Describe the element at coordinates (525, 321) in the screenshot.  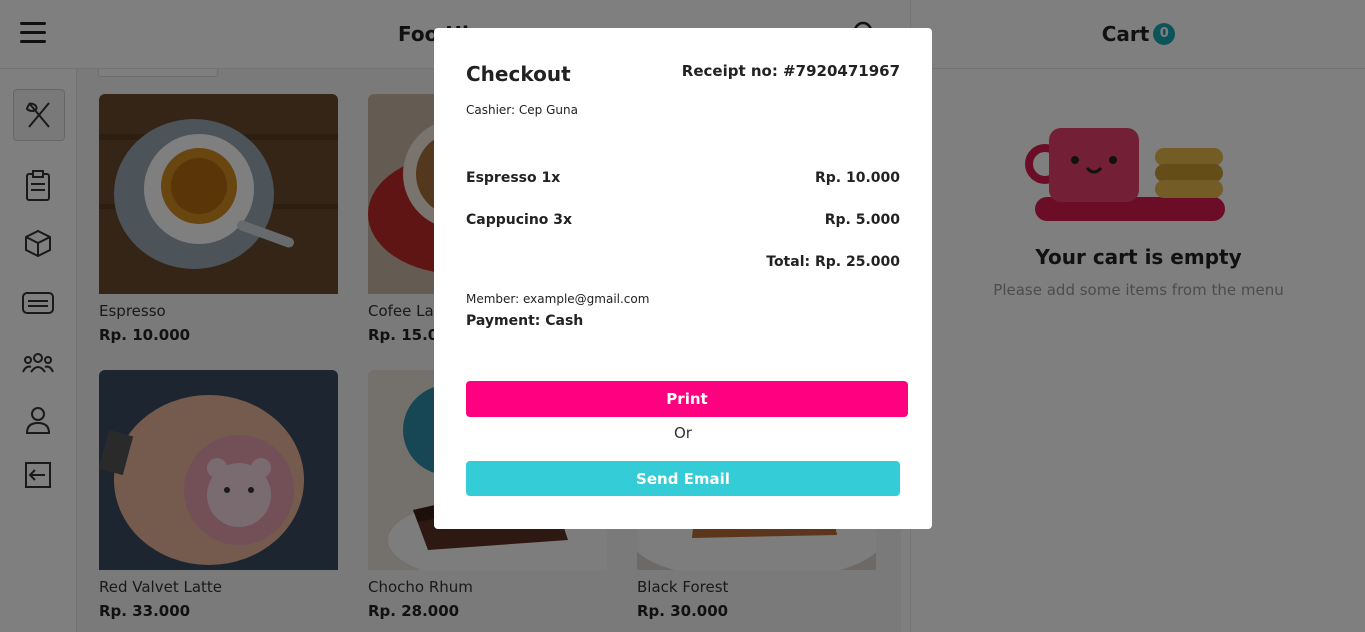
I see `payment-method: Payment: Cash` at that location.